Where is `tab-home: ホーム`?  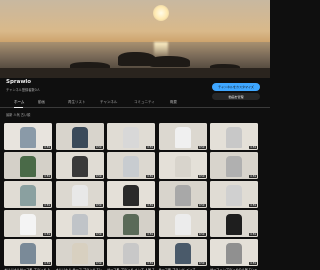 tab-home: ホーム is located at coordinates (19, 102).